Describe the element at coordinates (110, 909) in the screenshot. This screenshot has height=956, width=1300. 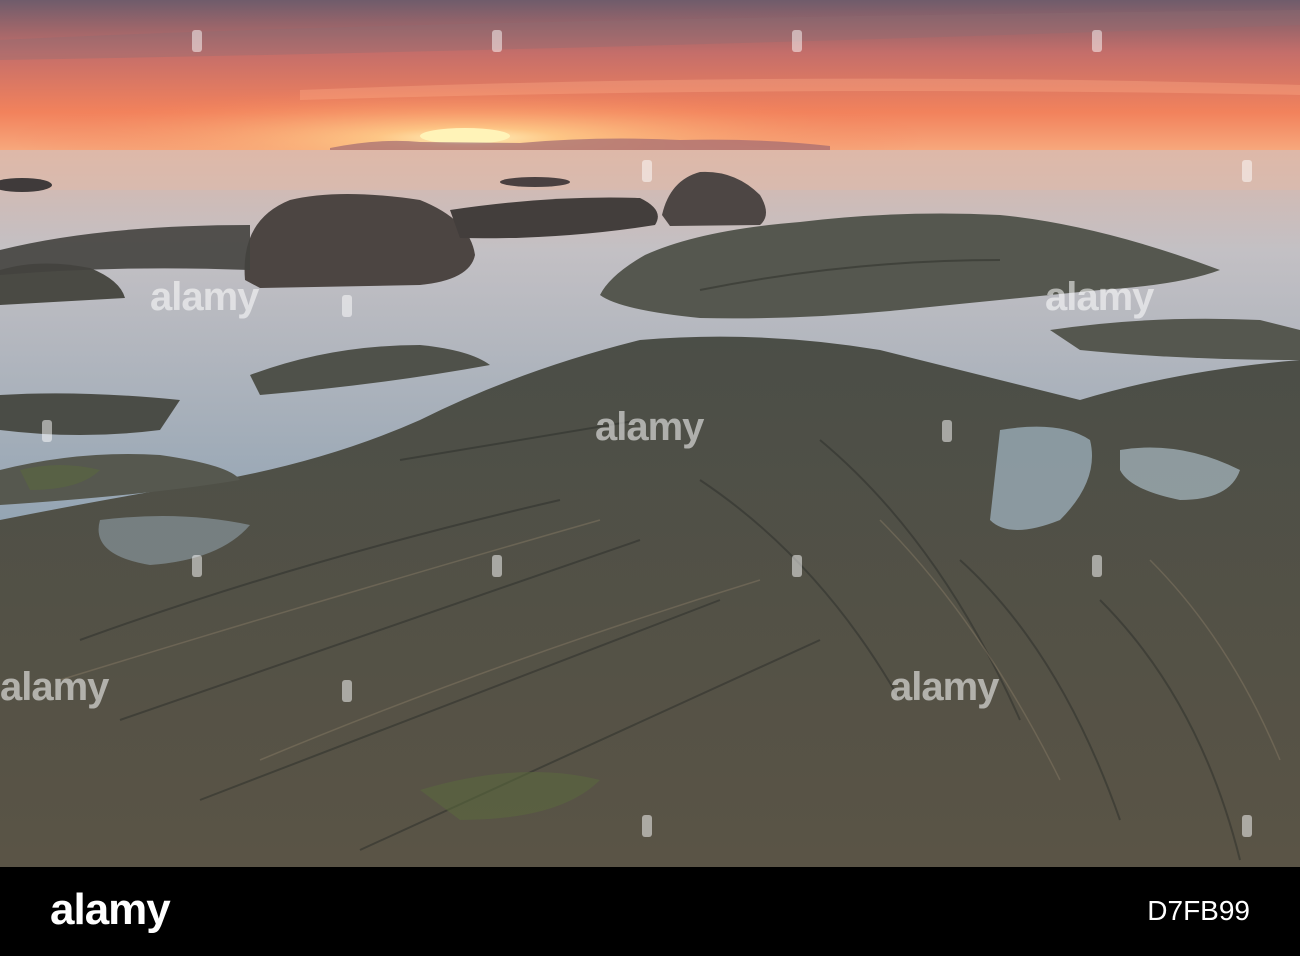
I see `alamy-logo: alamy` at that location.